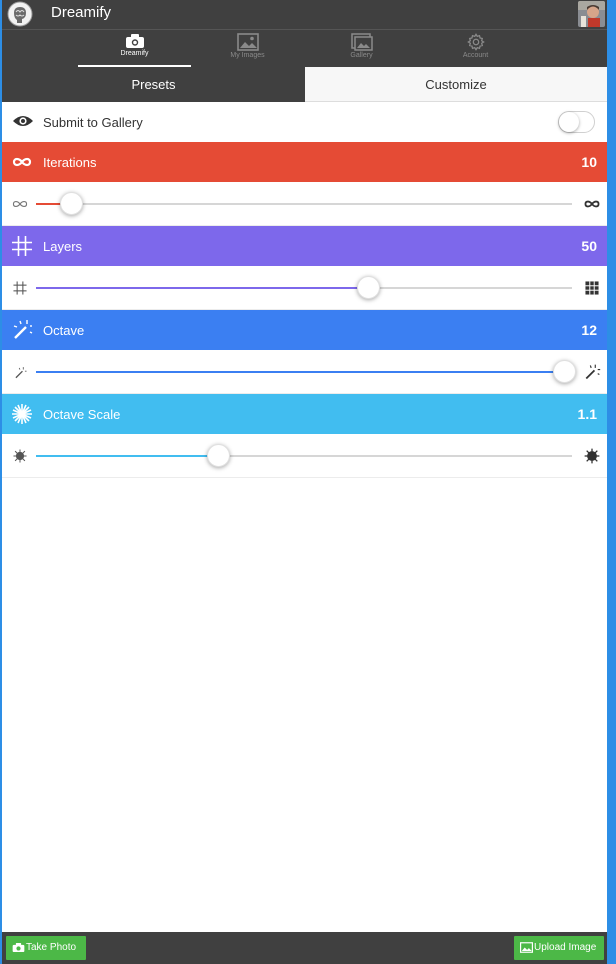 This screenshot has height=964, width=616. I want to click on octave-scale-header: Octave Scale 1.1, so click(304, 414).